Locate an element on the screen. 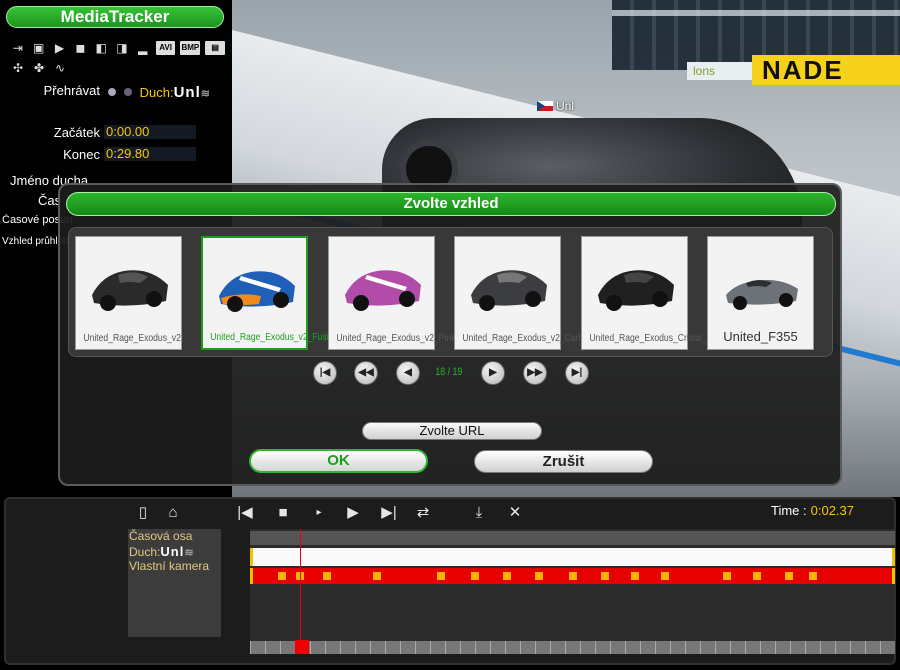  skip-end-button: ▶| is located at coordinates (389, 513).